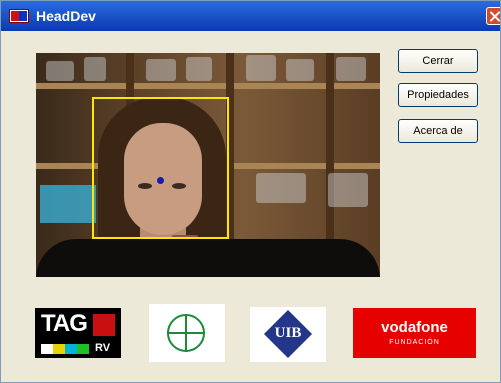  Describe the element at coordinates (438, 61) in the screenshot. I see `close-button: Cerrar` at that location.